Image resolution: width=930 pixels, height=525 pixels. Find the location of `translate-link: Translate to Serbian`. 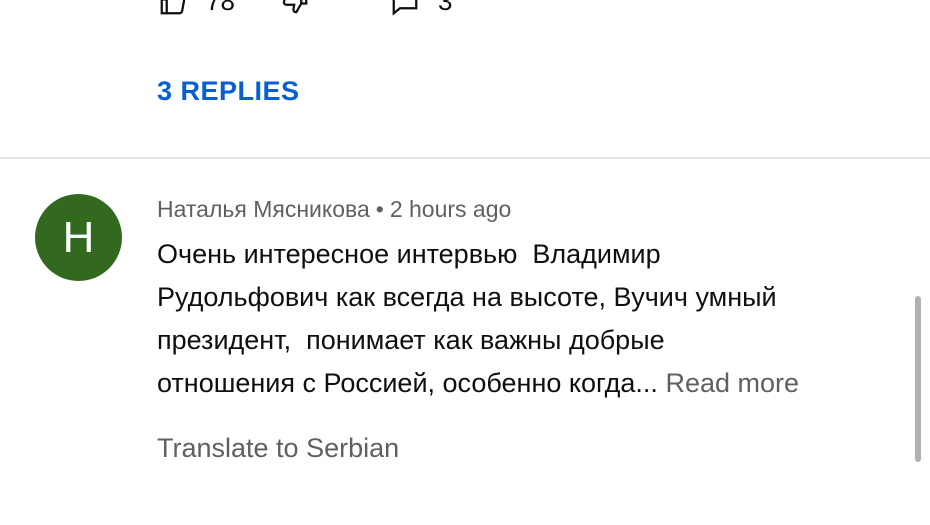

translate-link: Translate to Serbian is located at coordinates (278, 448).